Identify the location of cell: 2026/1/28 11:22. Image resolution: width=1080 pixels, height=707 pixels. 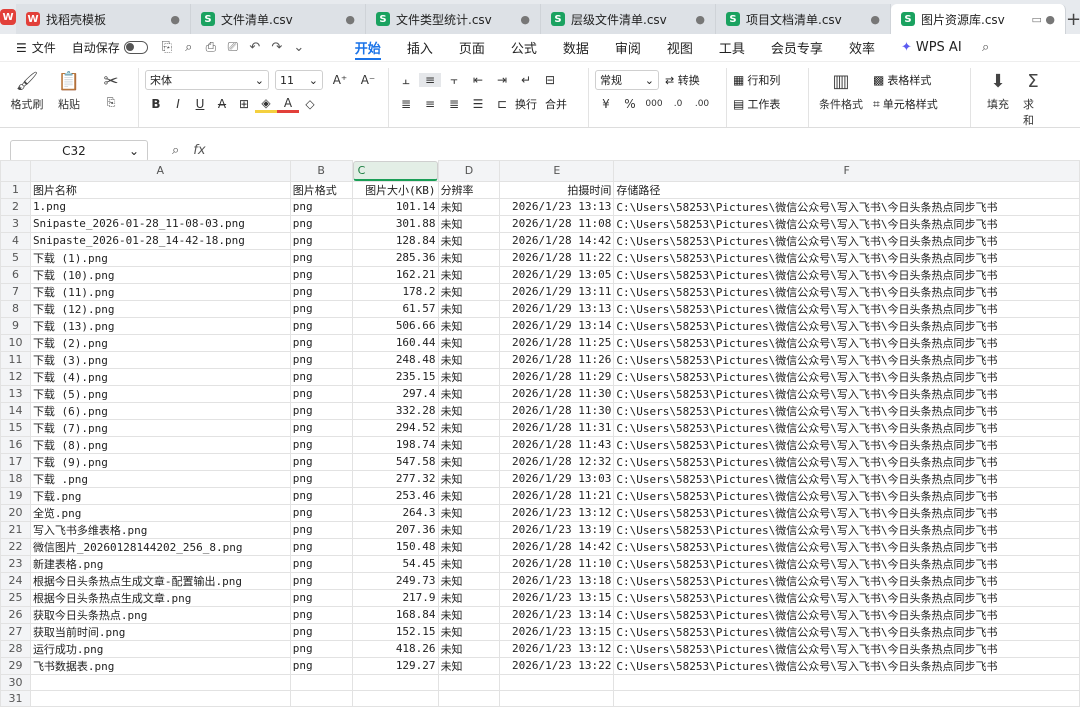
(557, 257).